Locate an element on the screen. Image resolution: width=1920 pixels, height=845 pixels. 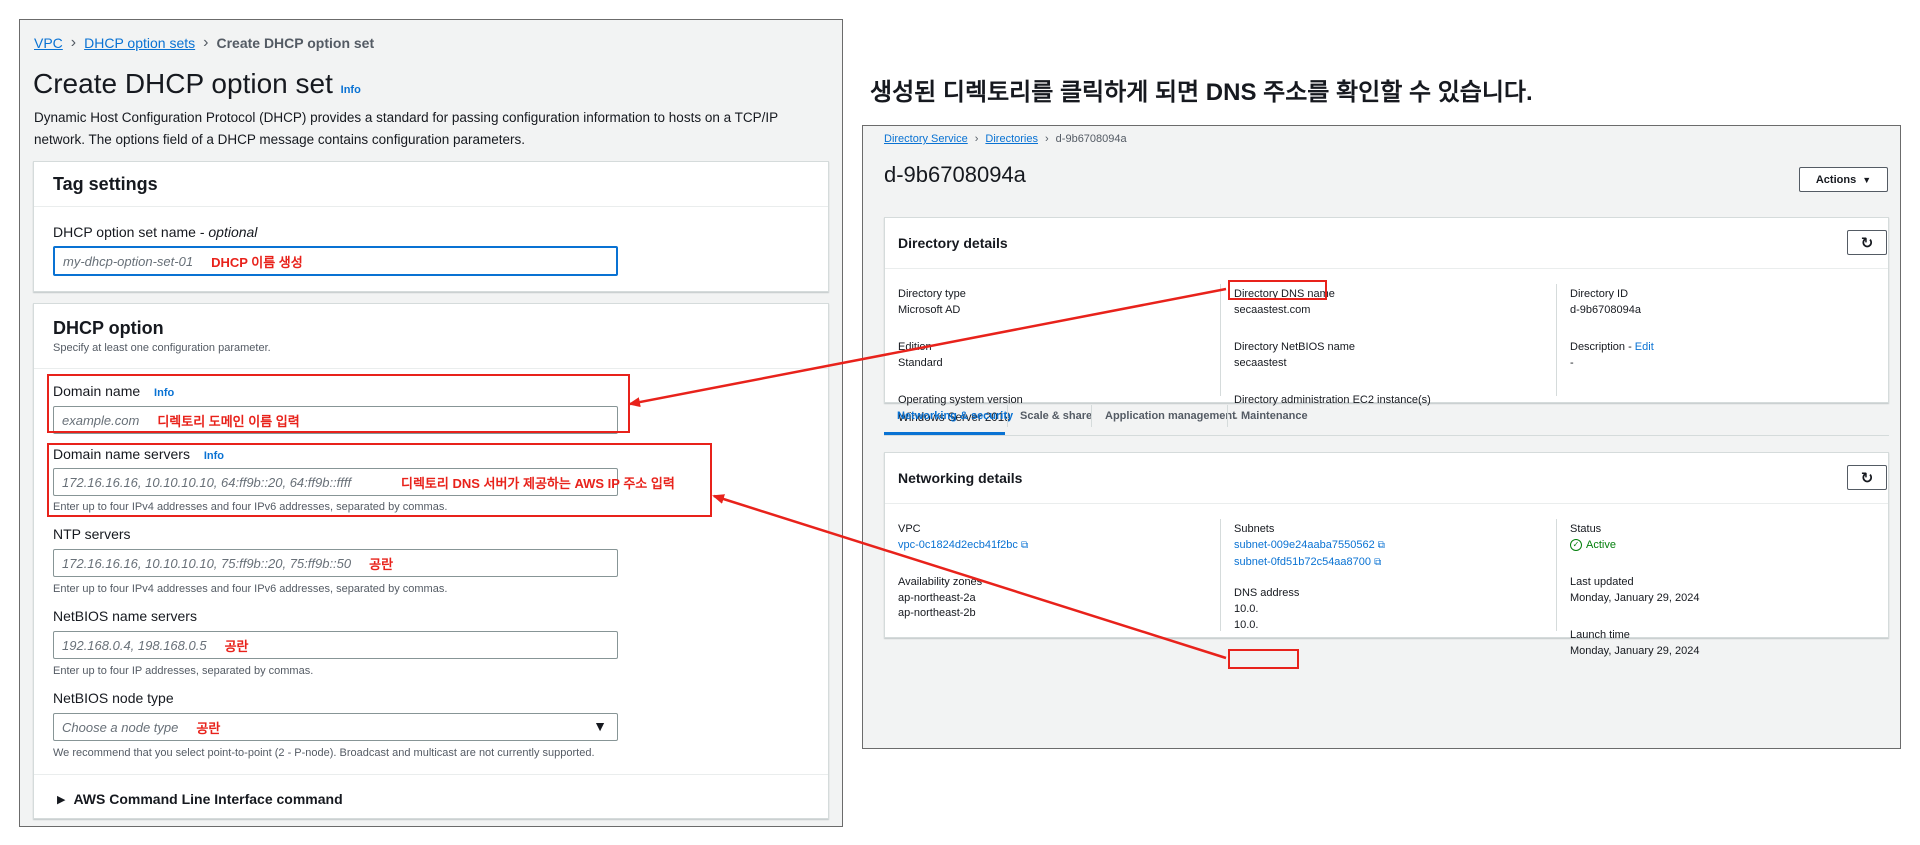
annotation-arrows is located at coordinates (927, 473).